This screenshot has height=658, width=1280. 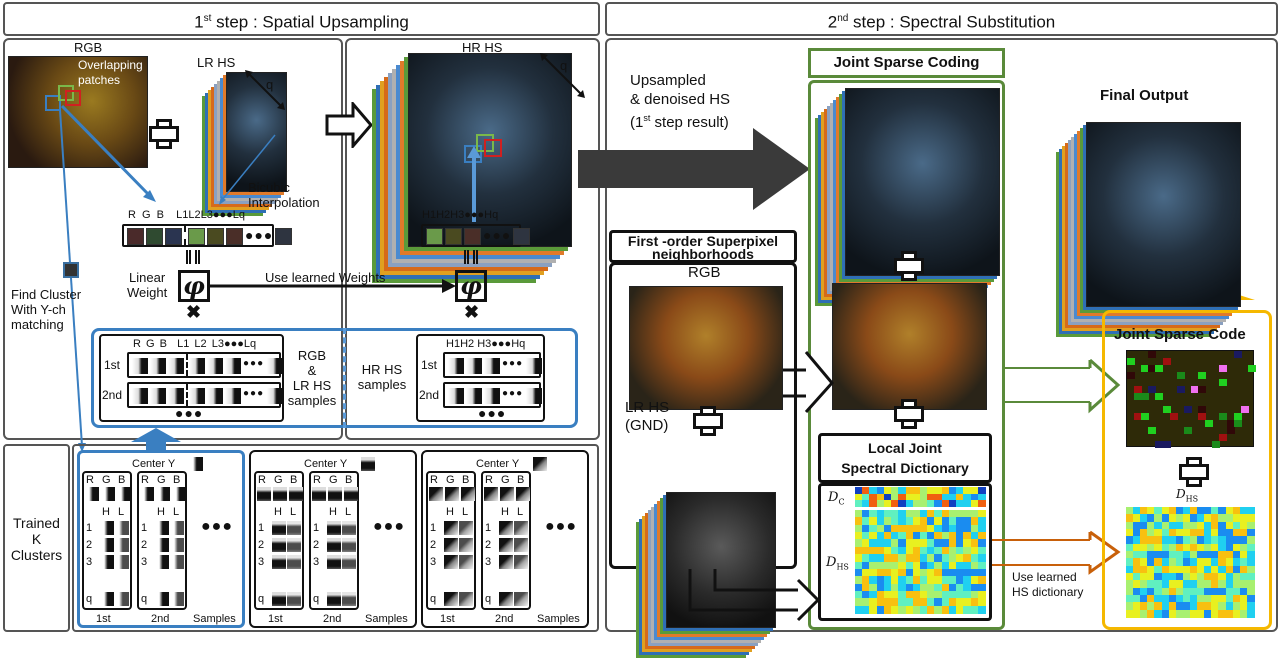 I want to click on dictionary-title: Local Joint Spectral Dictionary, so click(x=905, y=458).